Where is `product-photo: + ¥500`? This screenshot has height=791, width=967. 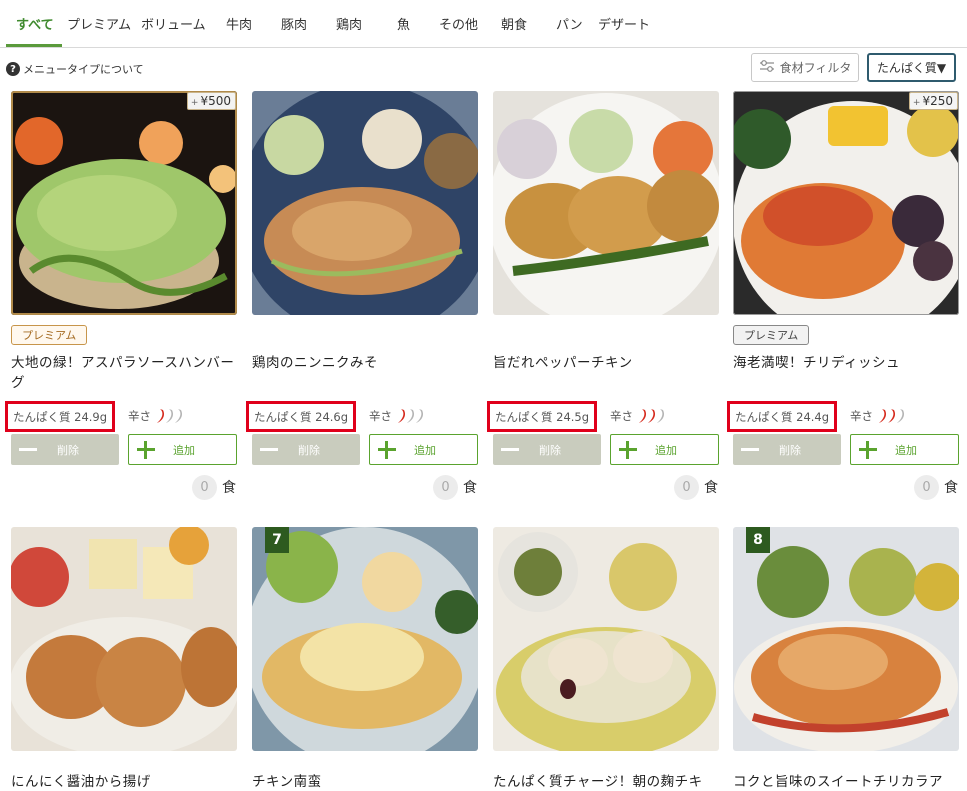 product-photo: + ¥500 is located at coordinates (124, 203).